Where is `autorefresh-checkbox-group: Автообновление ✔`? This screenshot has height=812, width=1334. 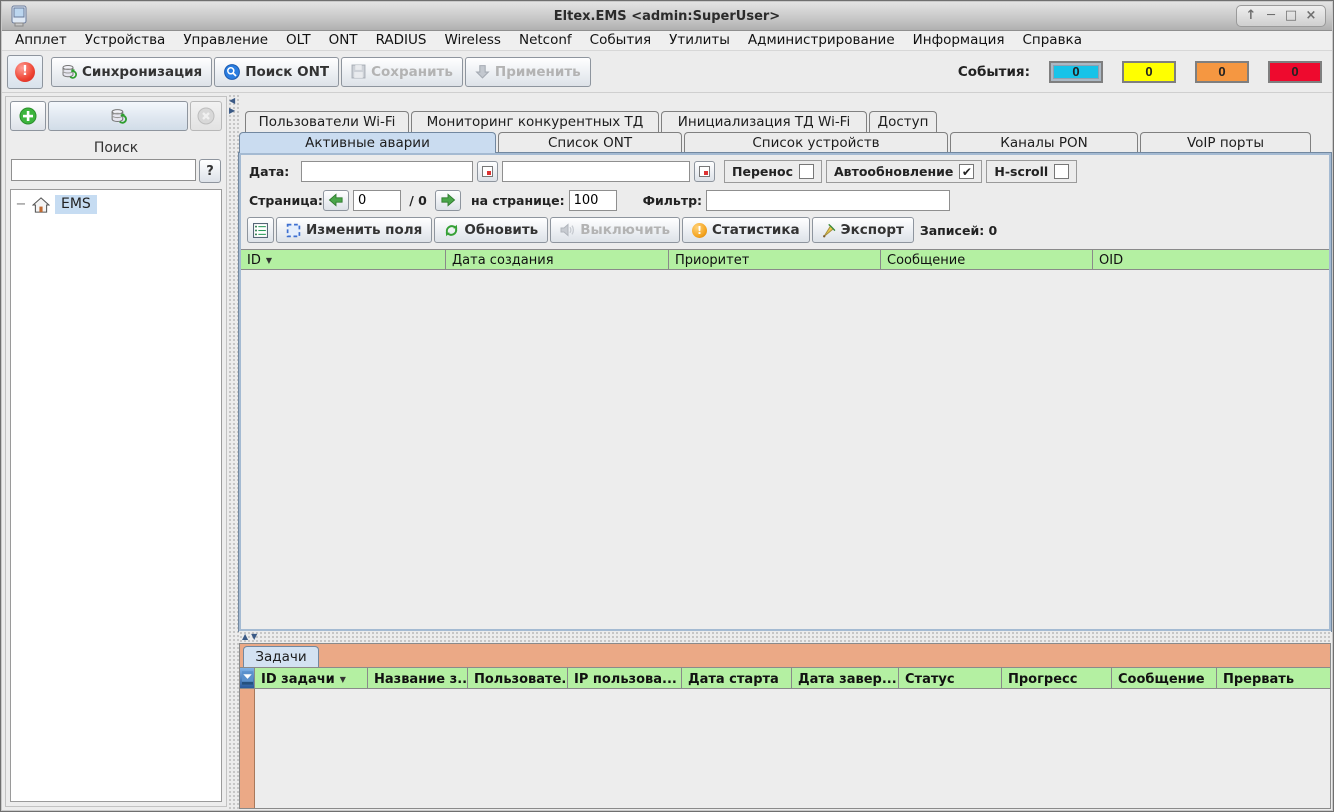
autorefresh-checkbox-group: Автообновление ✔ is located at coordinates (904, 171).